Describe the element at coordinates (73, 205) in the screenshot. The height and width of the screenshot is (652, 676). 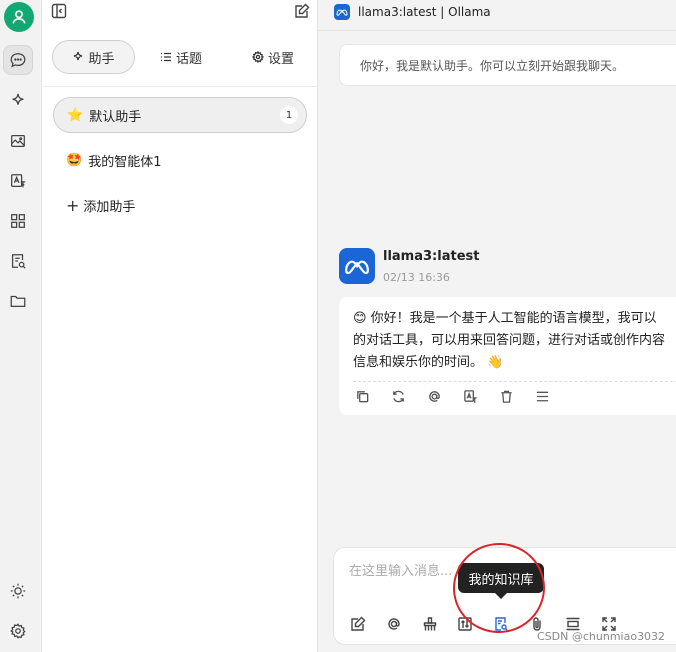
I see `plus-icon: +` at that location.